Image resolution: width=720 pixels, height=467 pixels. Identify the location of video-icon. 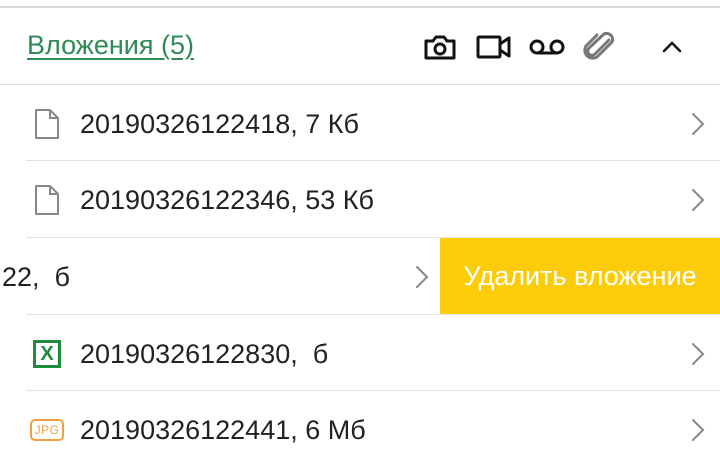
(494, 47).